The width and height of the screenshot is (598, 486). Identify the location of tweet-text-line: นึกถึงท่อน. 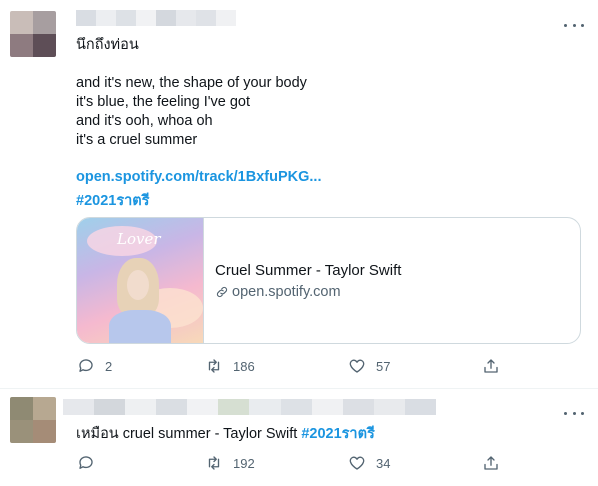
(107, 45).